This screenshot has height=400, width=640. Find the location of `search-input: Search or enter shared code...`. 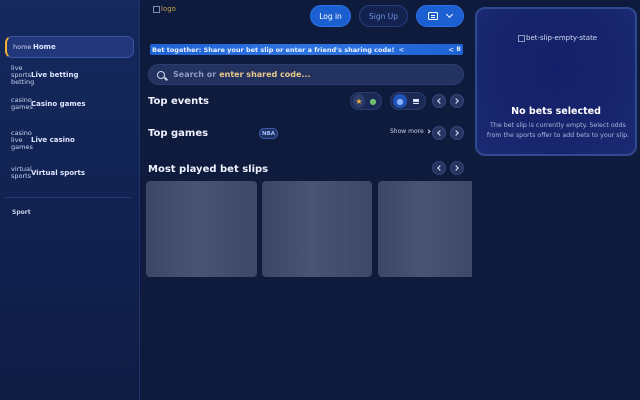

search-input: Search or enter shared code... is located at coordinates (306, 74).